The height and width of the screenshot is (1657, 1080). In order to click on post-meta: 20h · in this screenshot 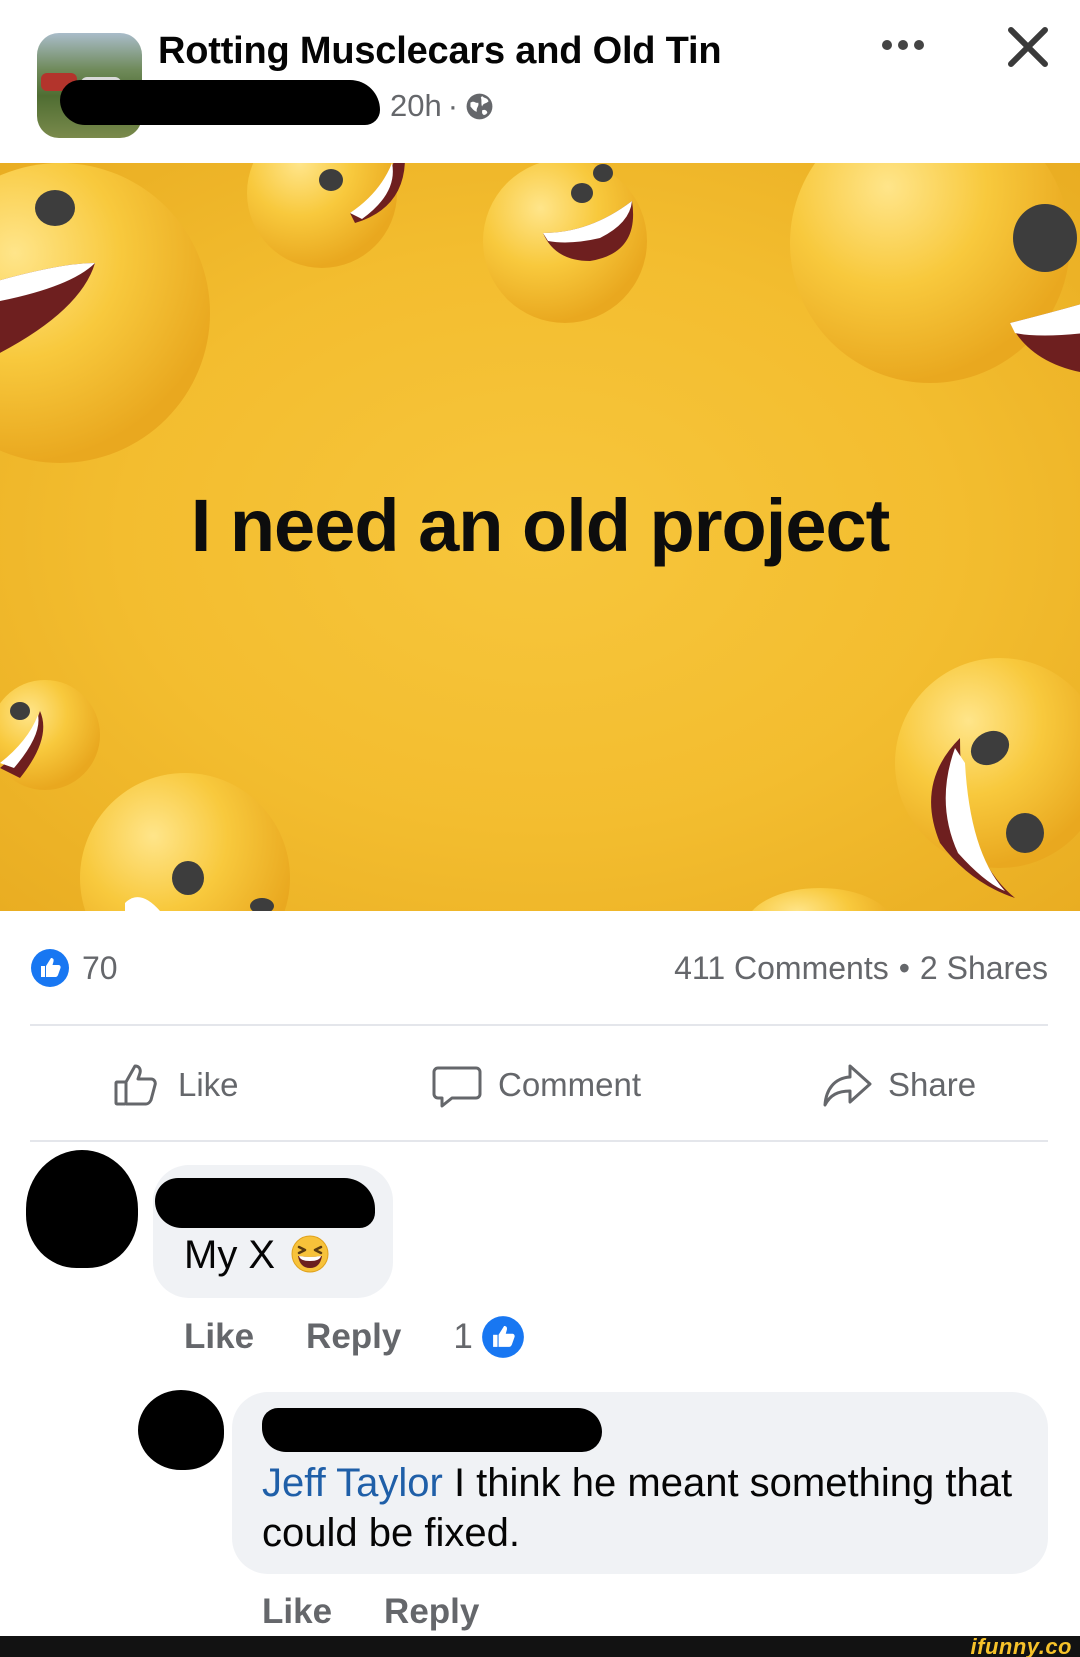, I will do `click(442, 106)`.